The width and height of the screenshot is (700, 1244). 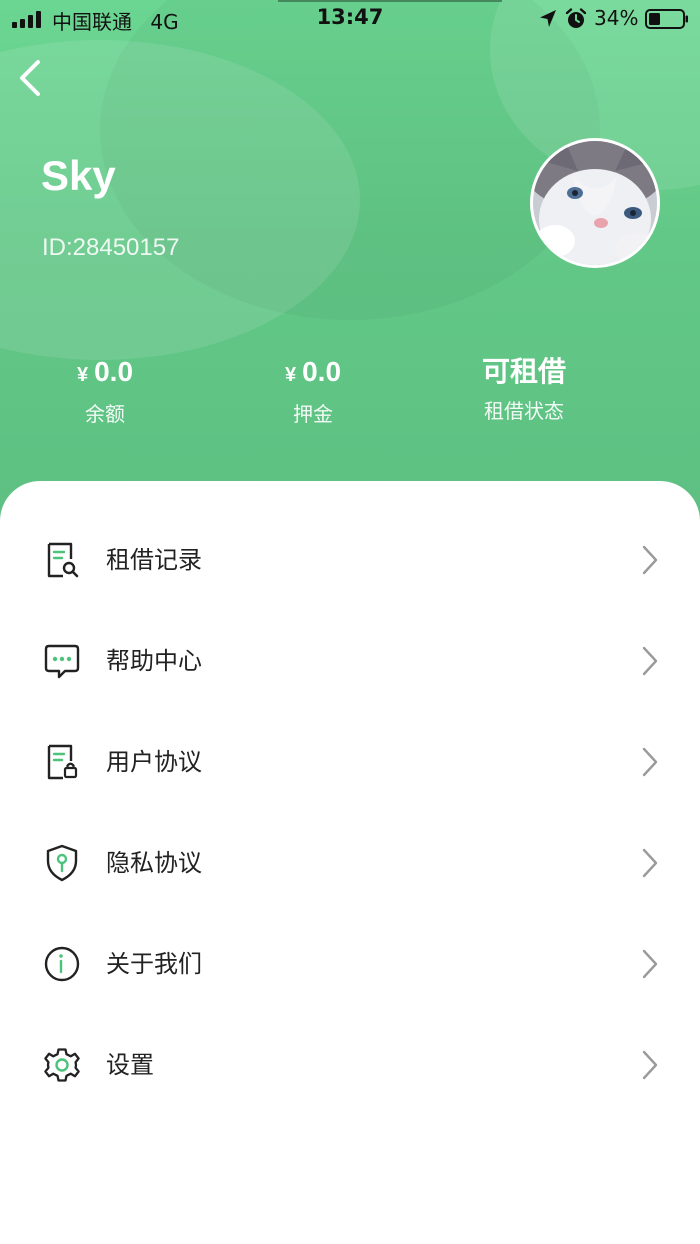 I want to click on menu-item-rental-records: 租借记录, so click(x=350, y=560).